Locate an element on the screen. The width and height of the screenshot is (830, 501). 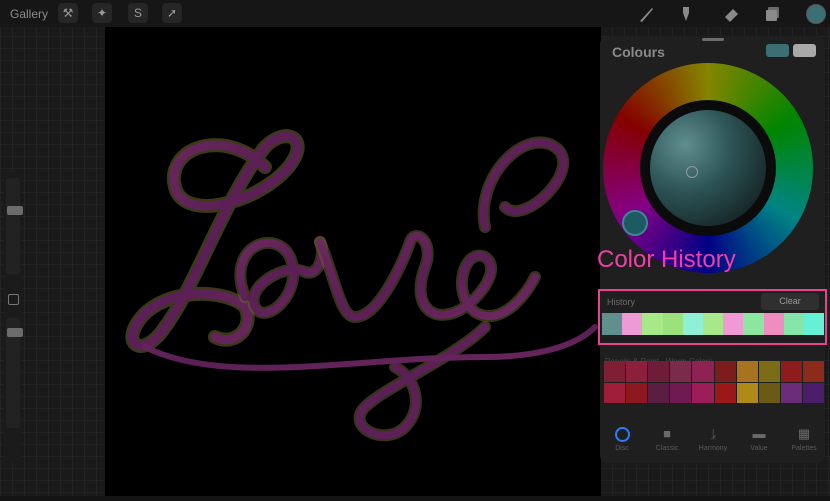
tab-disc-label: Disc is located at coordinates (622, 448).